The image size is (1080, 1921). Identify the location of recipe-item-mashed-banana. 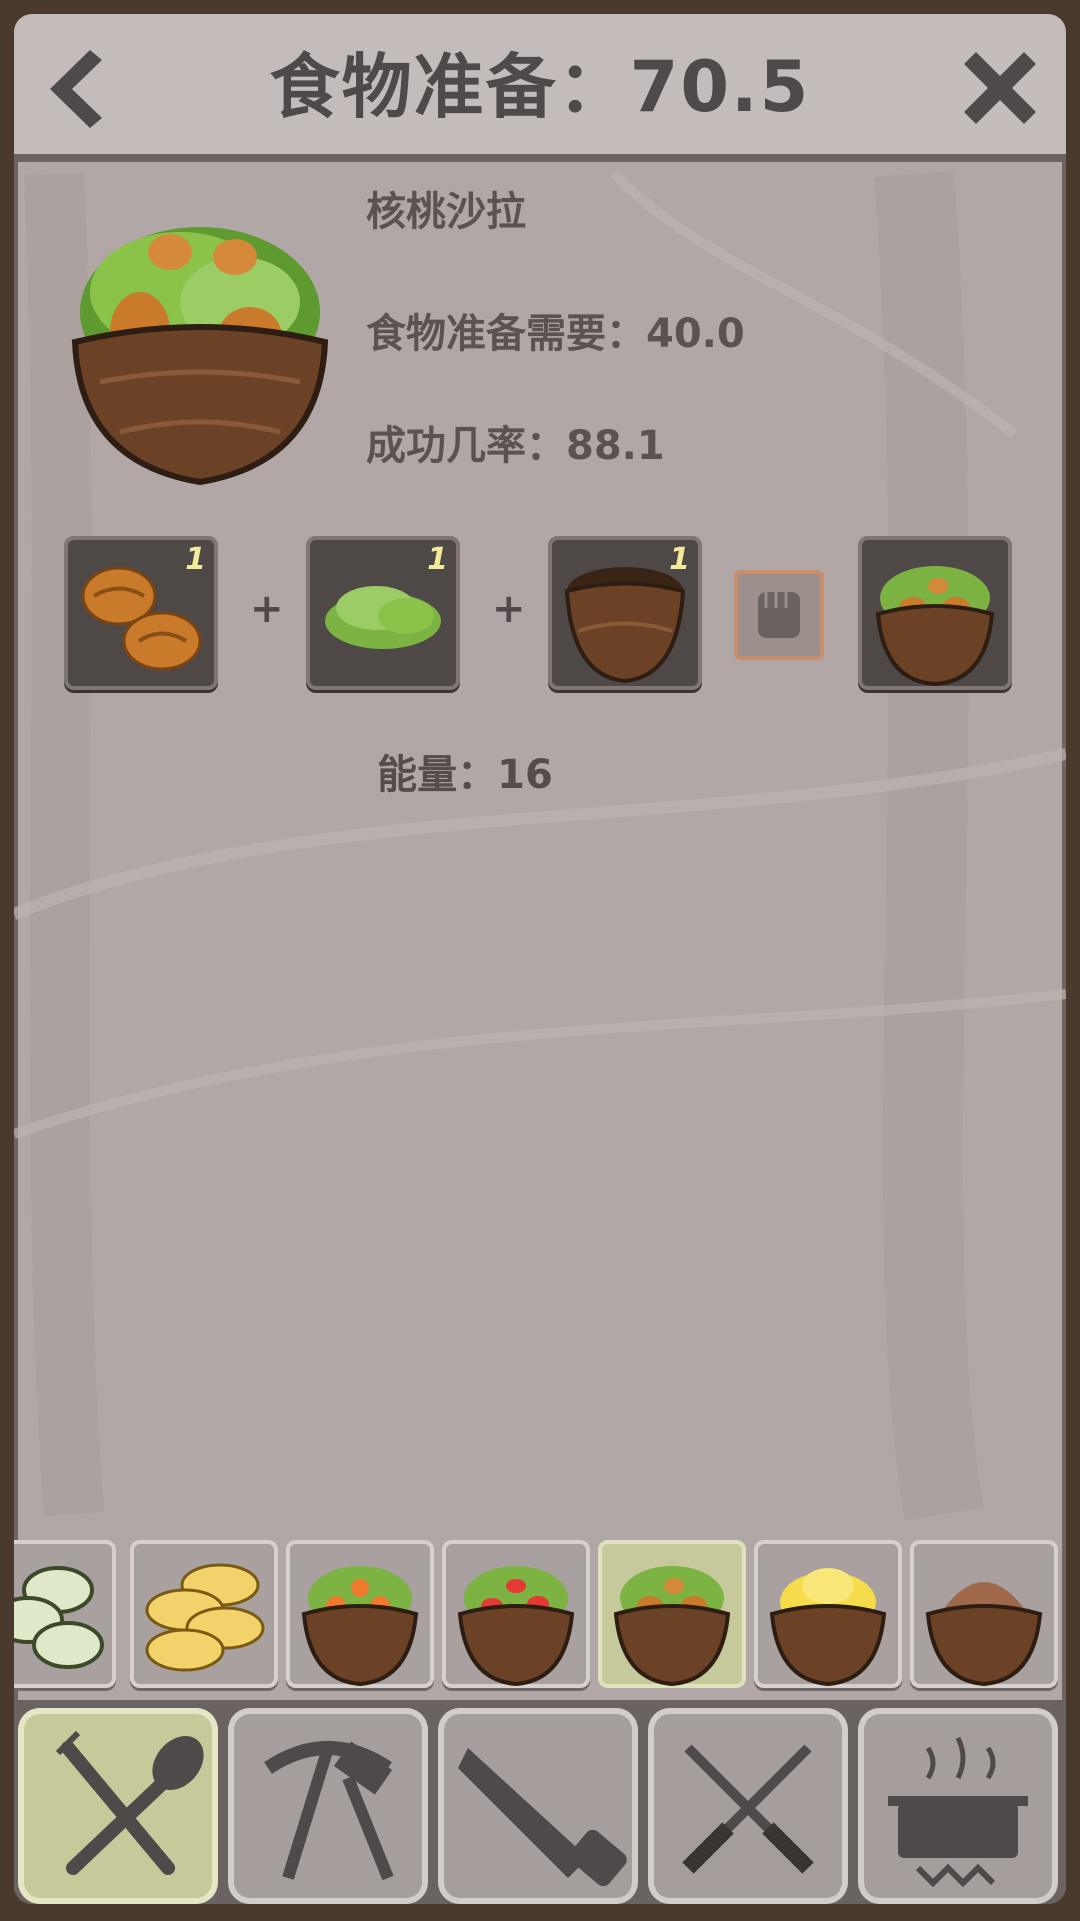
(828, 1614).